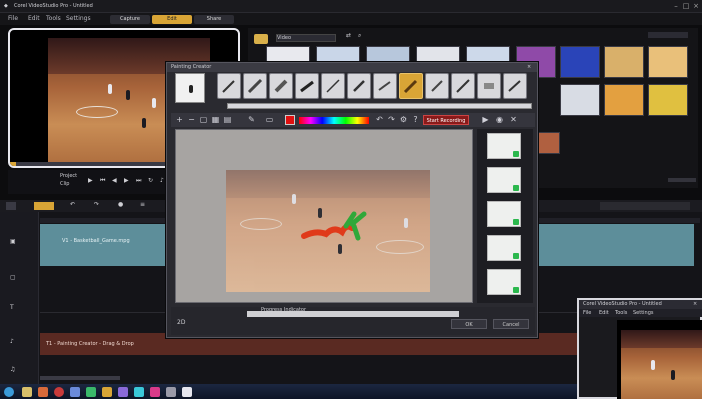 This screenshot has height=399, width=702. Describe the element at coordinates (437, 86) in the screenshot. I see `brush-watercolor` at that location.